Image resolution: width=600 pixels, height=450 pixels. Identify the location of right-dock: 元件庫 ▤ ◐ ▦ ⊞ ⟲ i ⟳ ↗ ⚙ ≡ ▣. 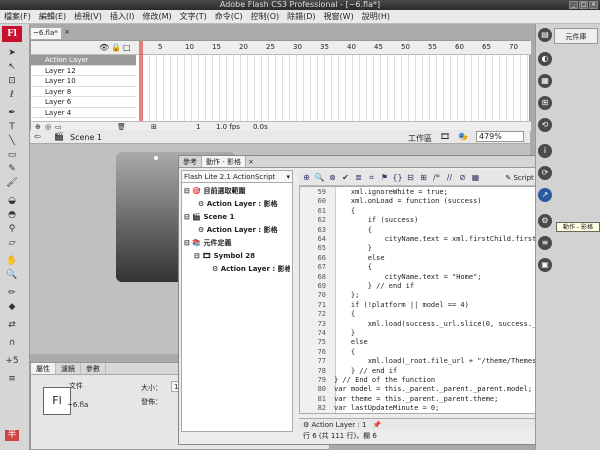
(567, 237).